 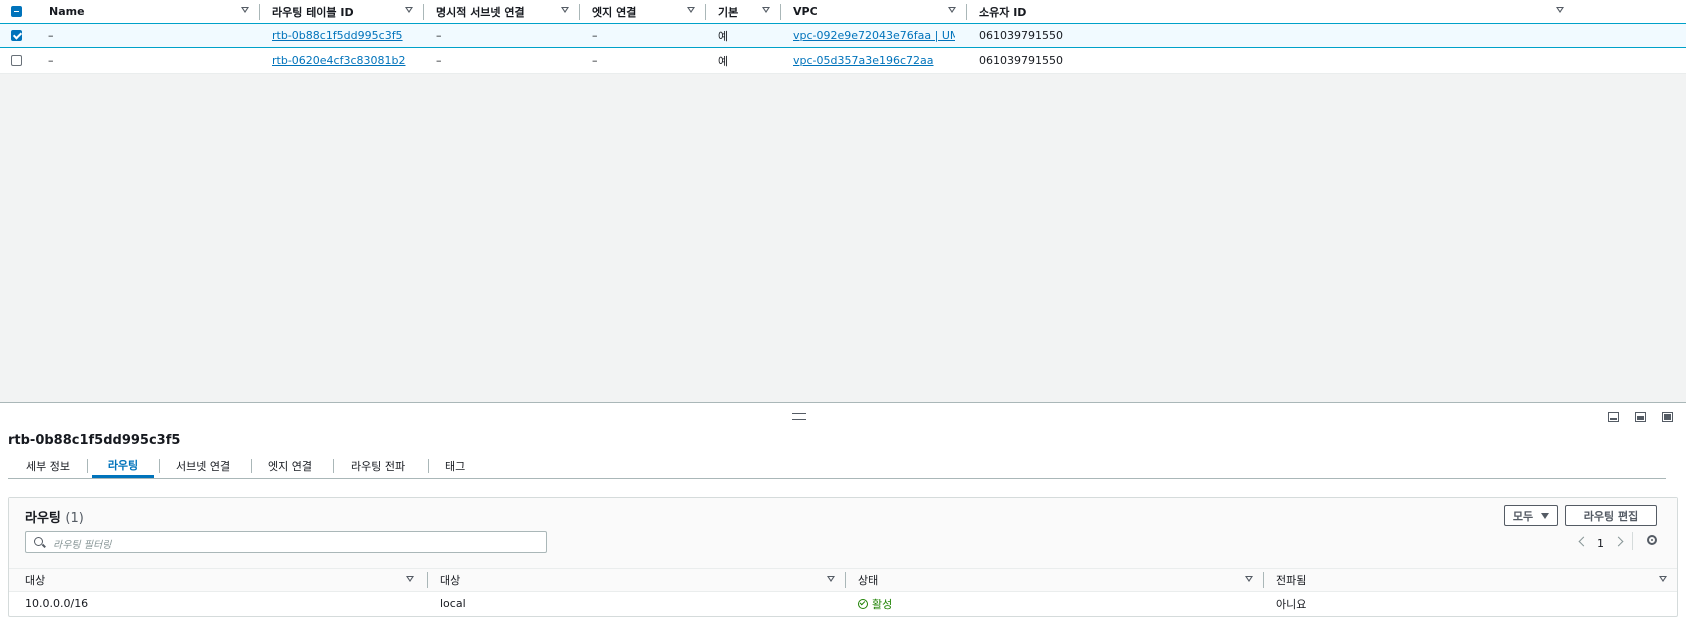 I want to click on routes-count: (1), so click(x=74, y=518).